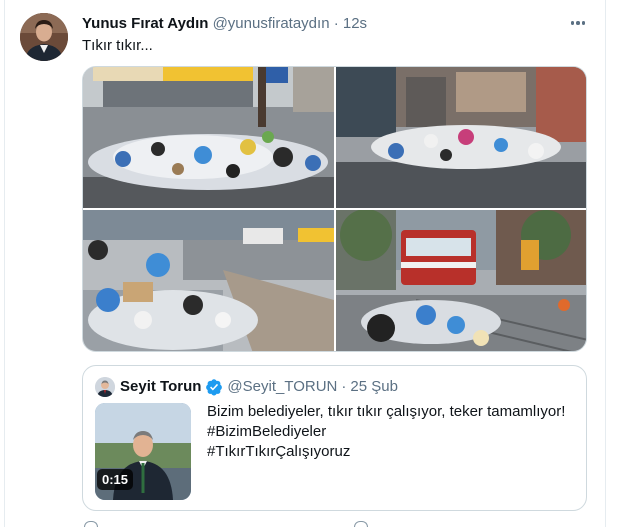 The image size is (622, 527). What do you see at coordinates (355, 23) in the screenshot?
I see `tweet-timestamp: 12s` at bounding box center [355, 23].